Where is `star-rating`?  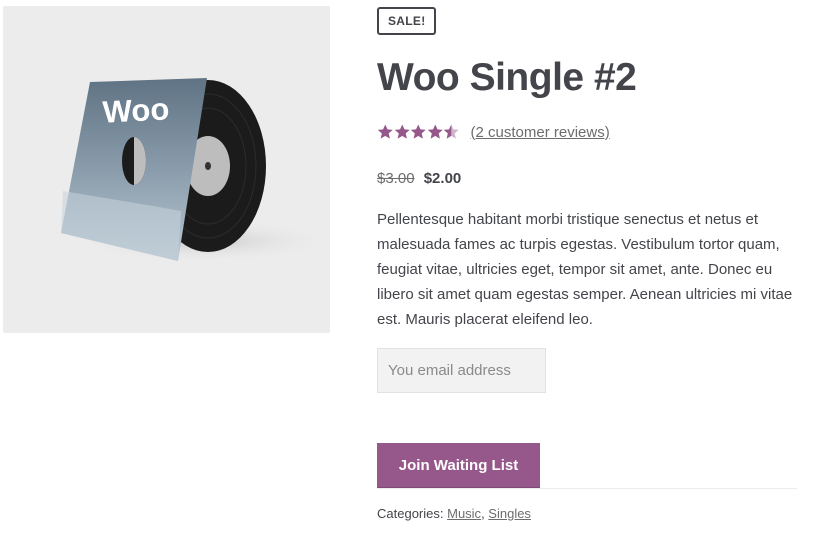
star-rating is located at coordinates (418, 132).